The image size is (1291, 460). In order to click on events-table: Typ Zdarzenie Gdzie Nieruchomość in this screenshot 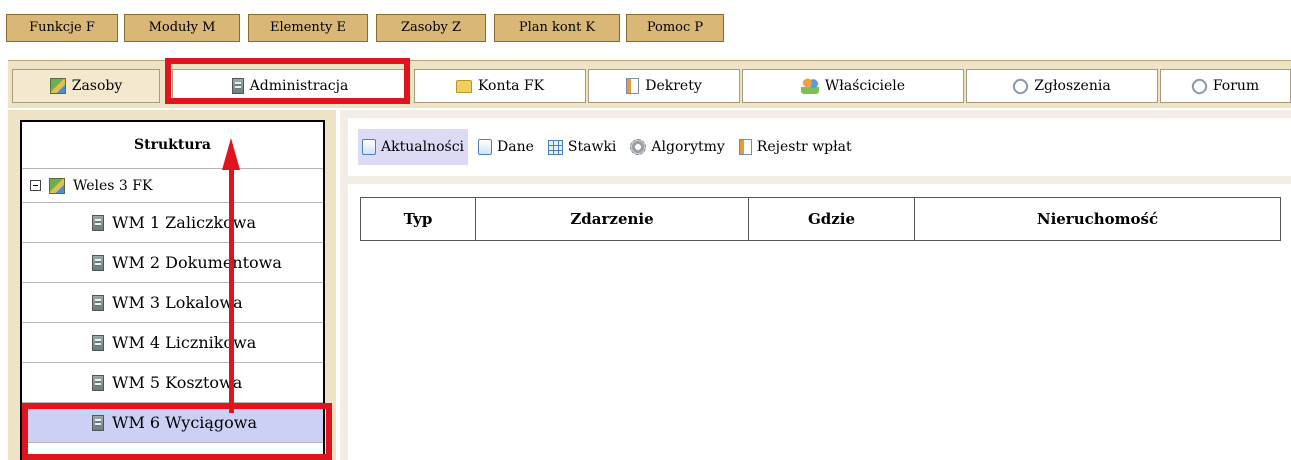, I will do `click(820, 219)`.